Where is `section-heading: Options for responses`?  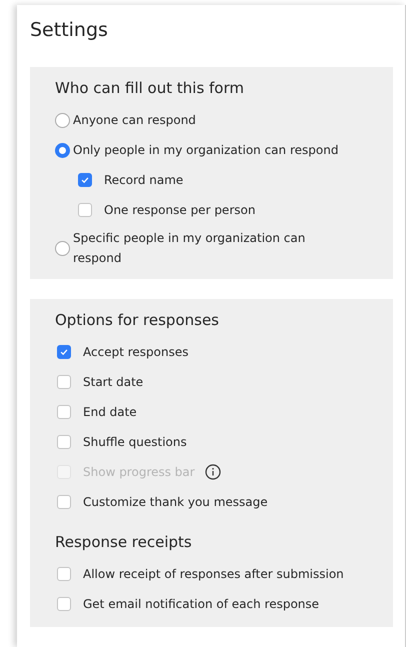
section-heading: Options for responses is located at coordinates (137, 320).